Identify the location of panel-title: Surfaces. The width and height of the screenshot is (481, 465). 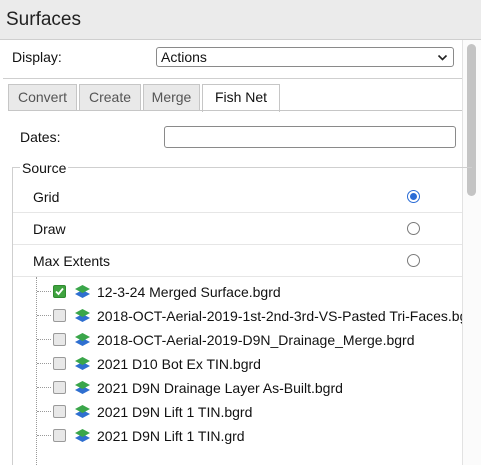
(43, 19).